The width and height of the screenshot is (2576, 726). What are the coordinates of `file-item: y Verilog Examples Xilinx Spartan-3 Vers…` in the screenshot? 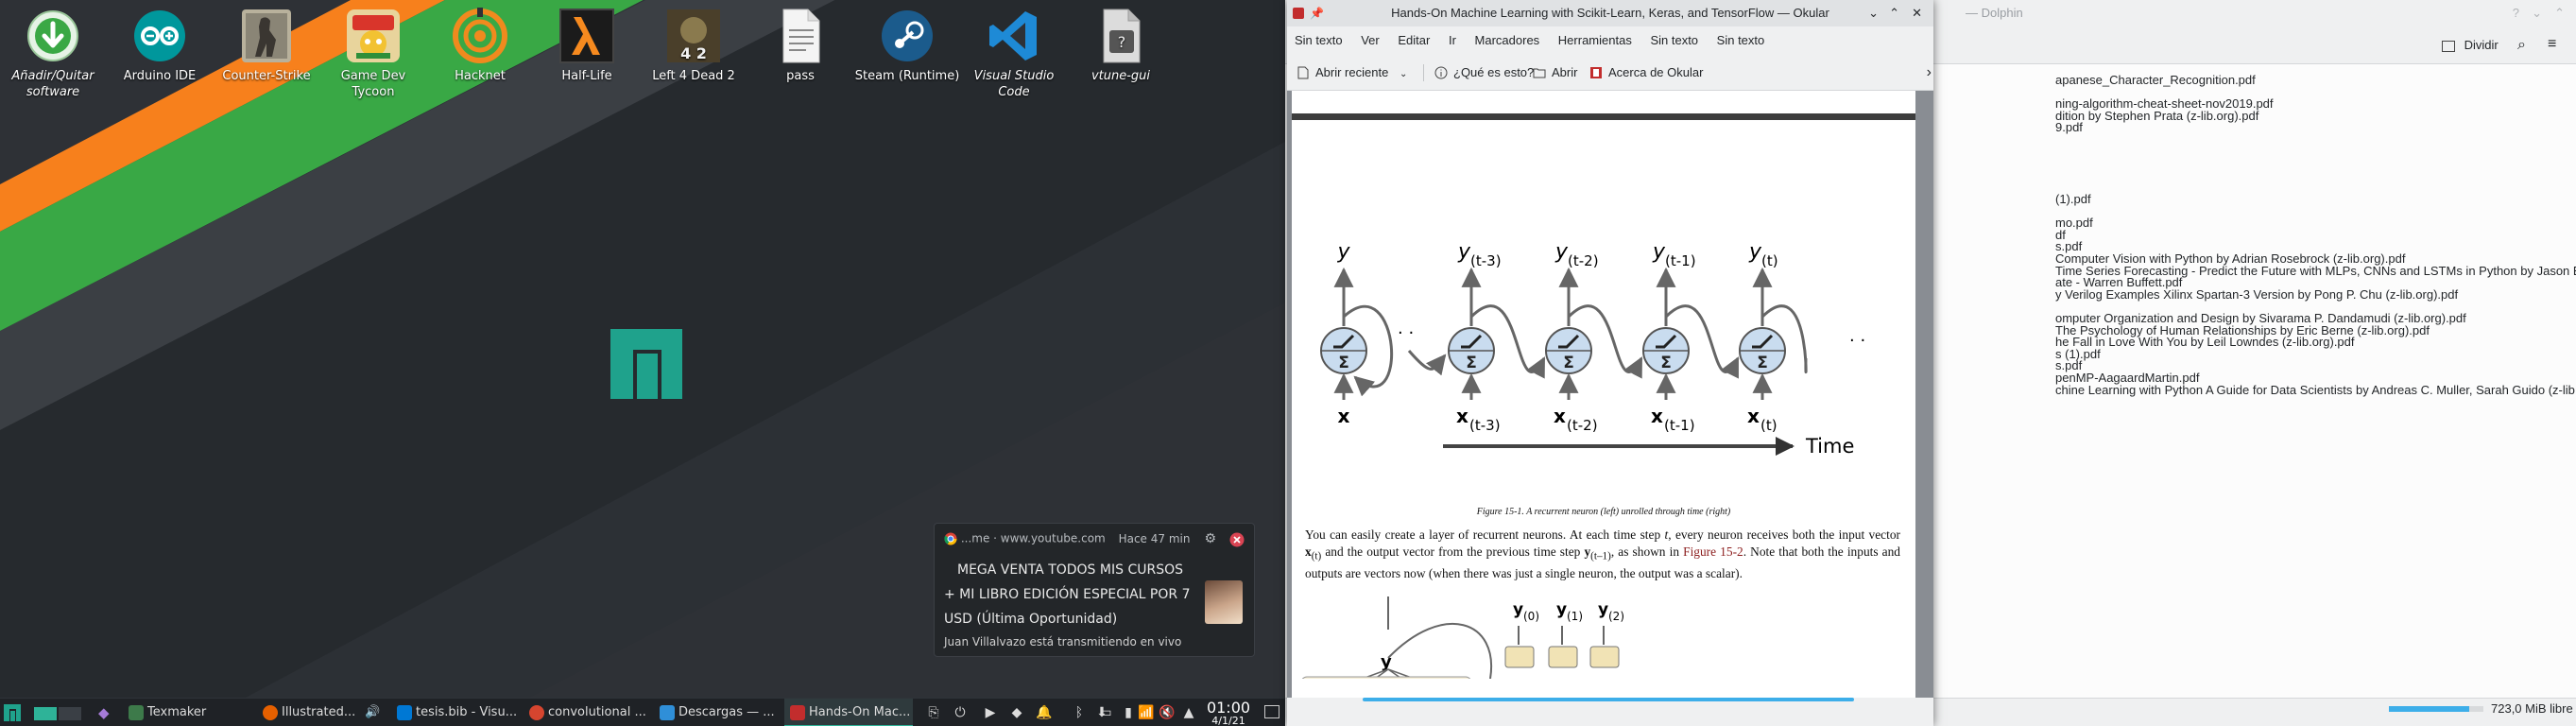 It's located at (2256, 294).